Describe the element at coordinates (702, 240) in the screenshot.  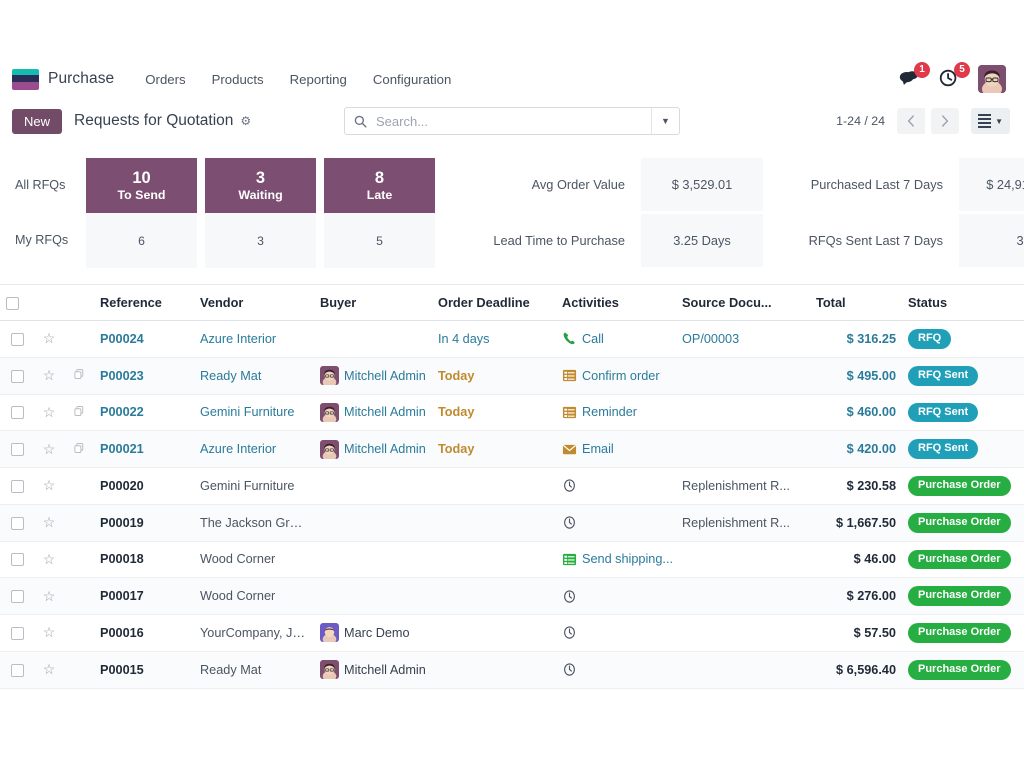
I see `kpi-value-lead-time-to-purchase: 3.25 Days` at that location.